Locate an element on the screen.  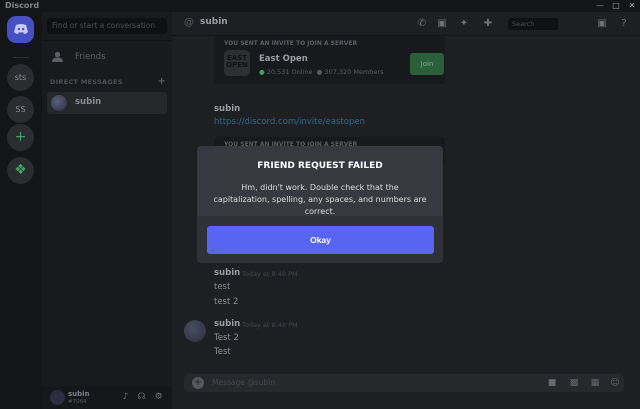
minimize-icon: — is located at coordinates (600, 6).